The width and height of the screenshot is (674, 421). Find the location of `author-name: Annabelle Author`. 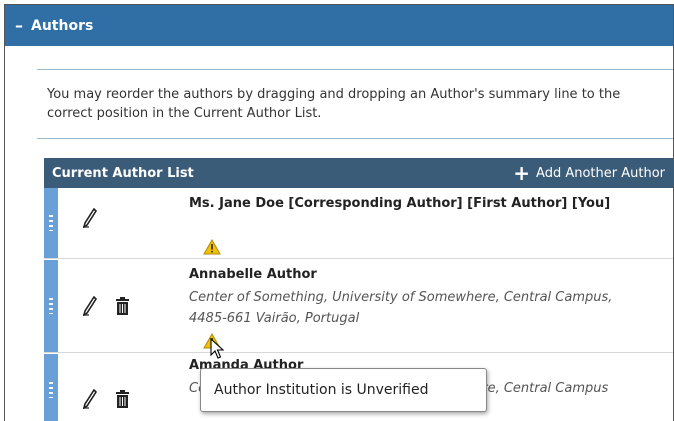

author-name: Annabelle Author is located at coordinates (253, 274).